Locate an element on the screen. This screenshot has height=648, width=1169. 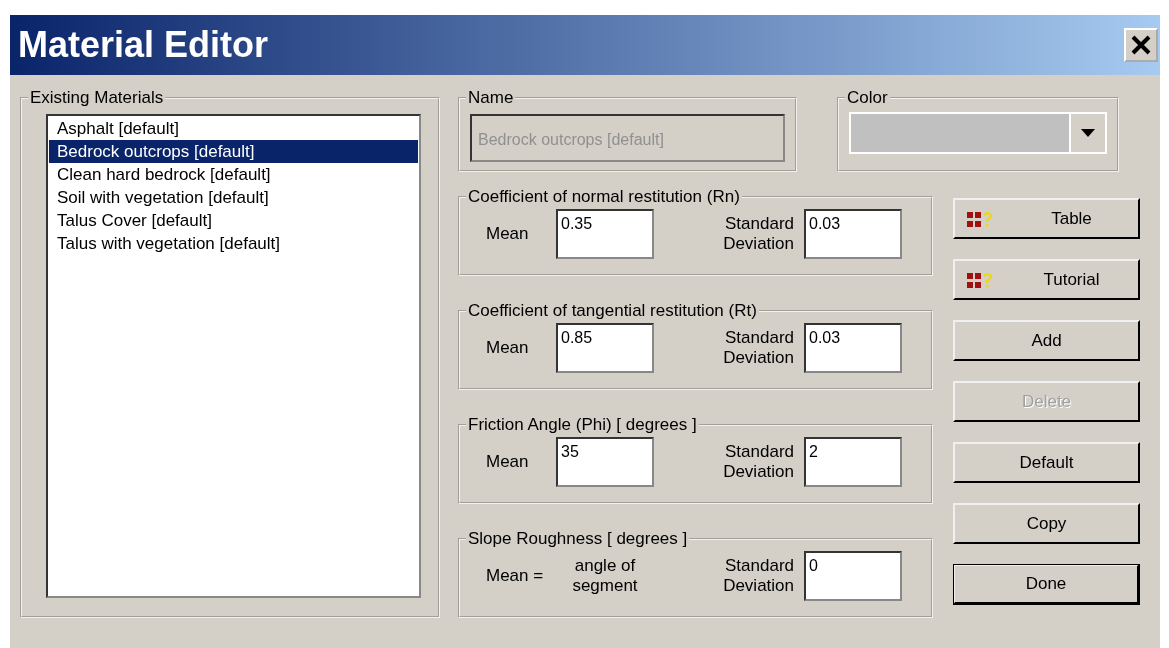
field-text: angle of segment is located at coordinates (605, 576).